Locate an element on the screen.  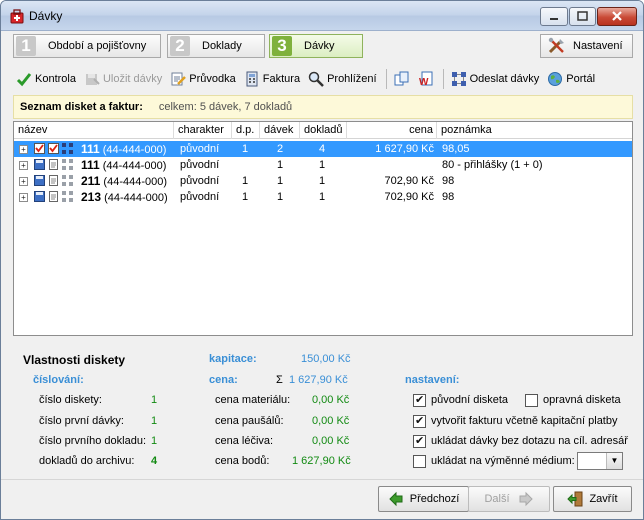
ukladat-davky-checkbox is located at coordinates (419, 441).